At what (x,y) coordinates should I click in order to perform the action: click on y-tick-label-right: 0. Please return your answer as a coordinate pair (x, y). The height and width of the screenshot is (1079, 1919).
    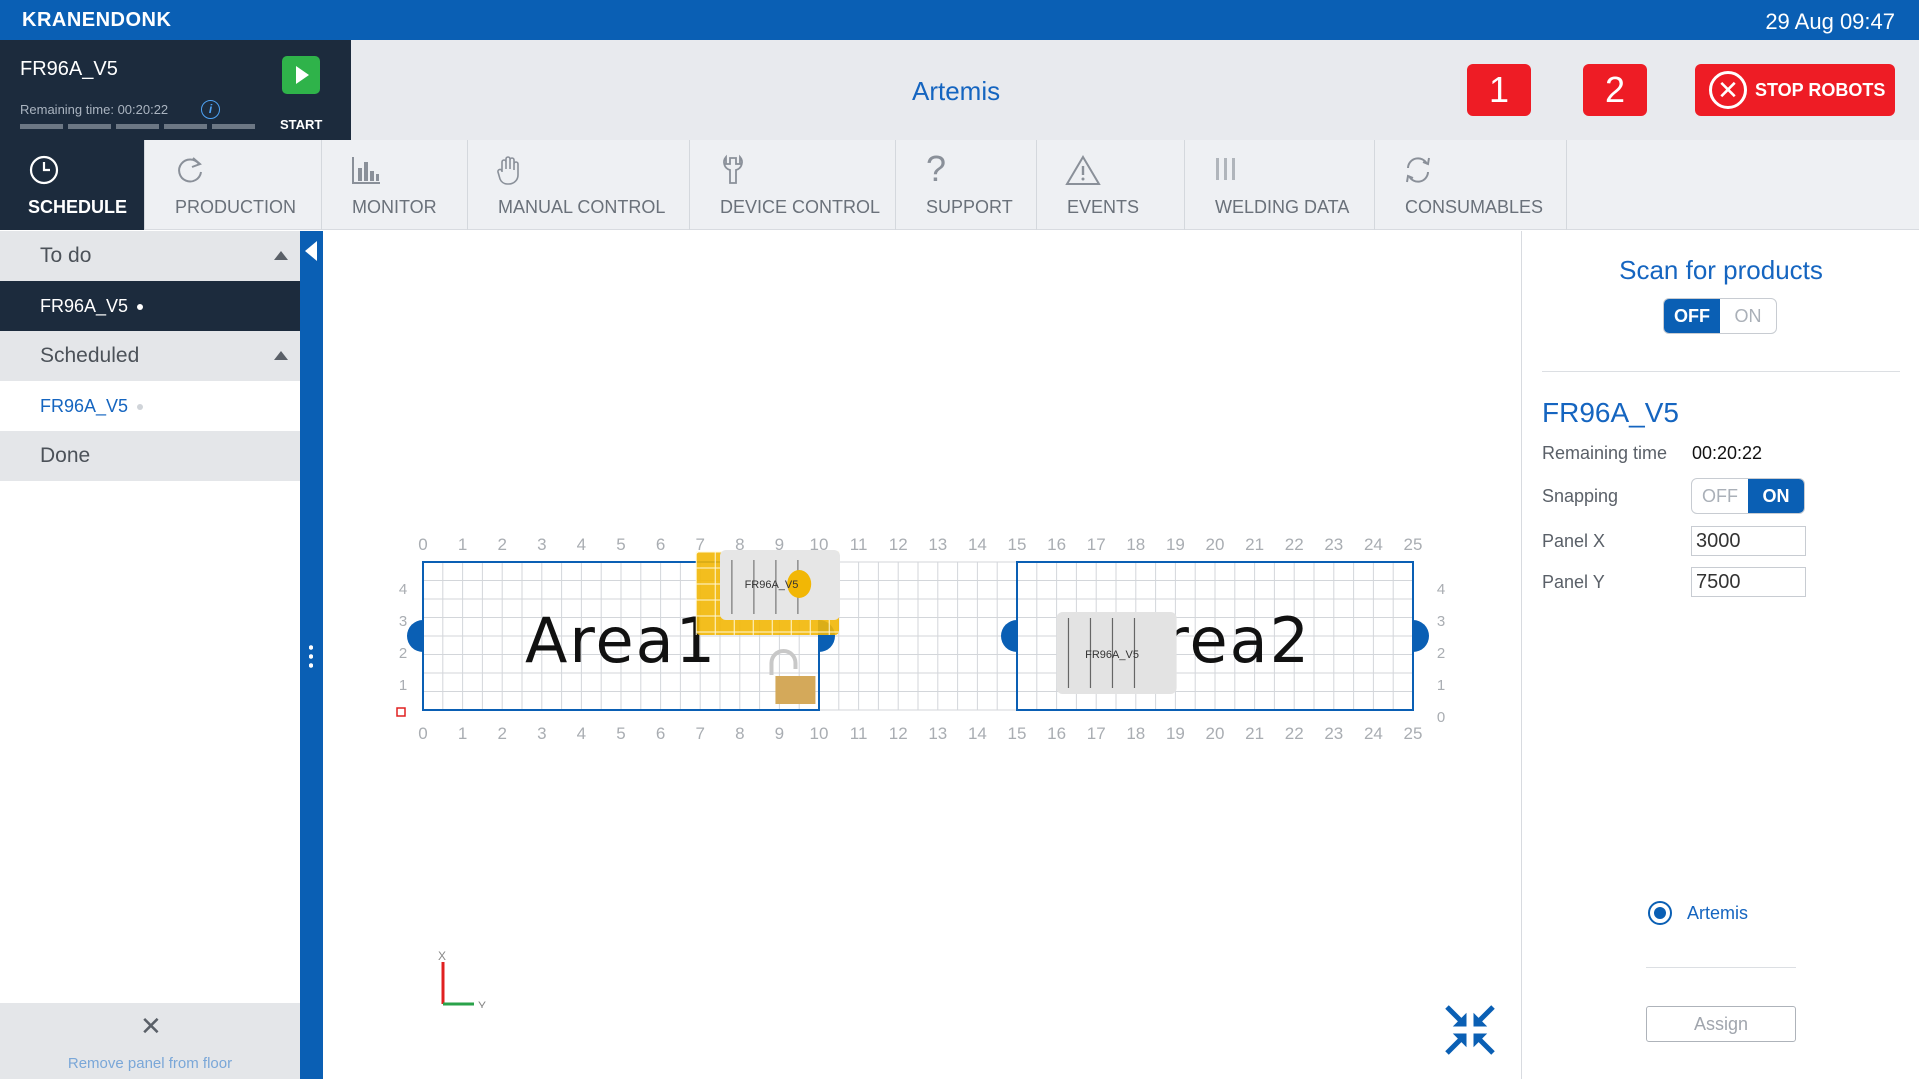
    Looking at the image, I should click on (1441, 717).